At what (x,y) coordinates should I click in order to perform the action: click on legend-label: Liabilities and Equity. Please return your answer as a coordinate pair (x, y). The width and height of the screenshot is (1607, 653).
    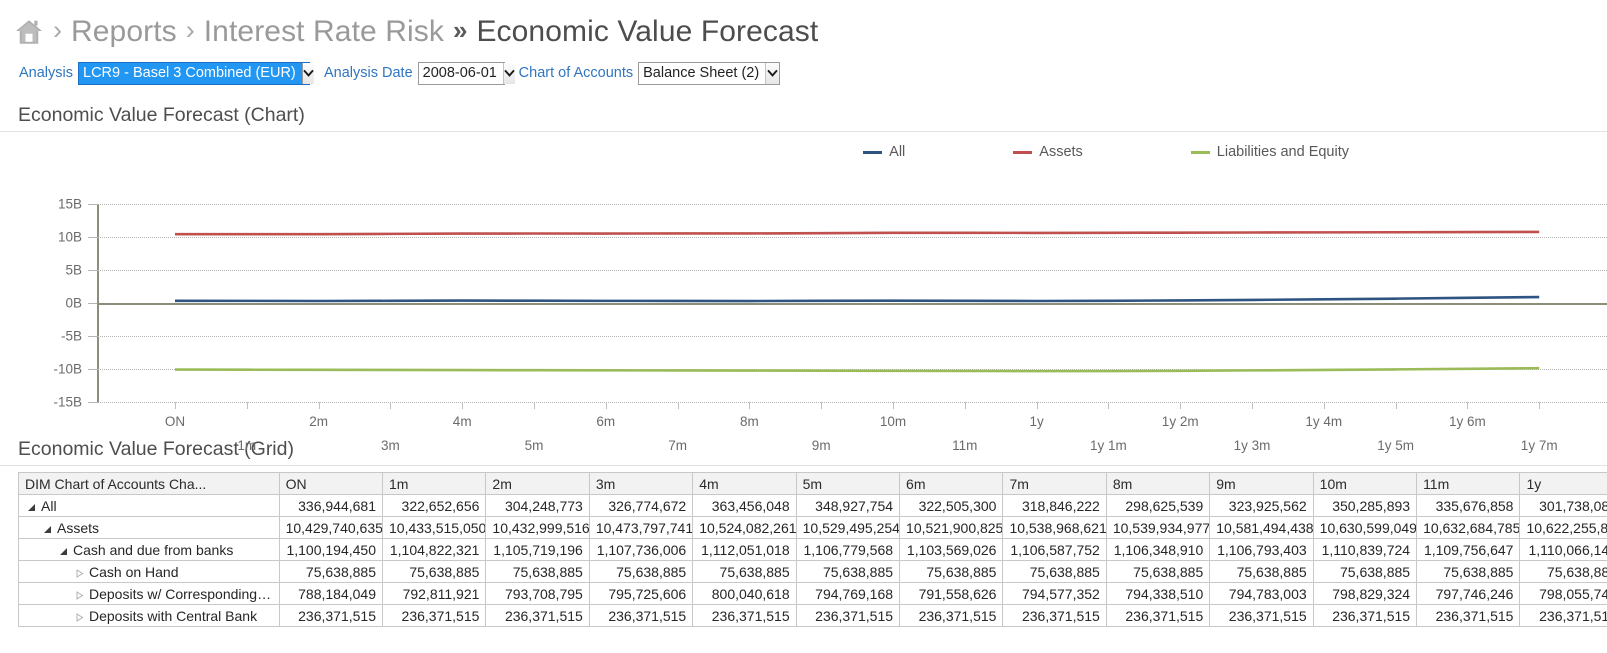
    Looking at the image, I should click on (1282, 152).